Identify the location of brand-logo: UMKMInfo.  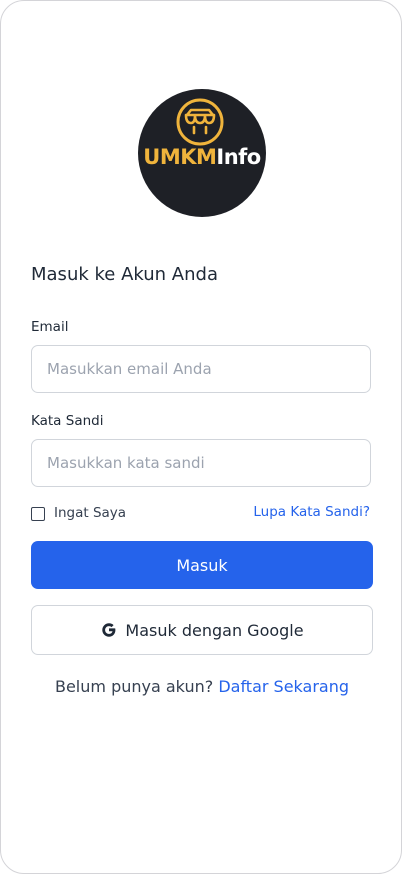
(202, 153).